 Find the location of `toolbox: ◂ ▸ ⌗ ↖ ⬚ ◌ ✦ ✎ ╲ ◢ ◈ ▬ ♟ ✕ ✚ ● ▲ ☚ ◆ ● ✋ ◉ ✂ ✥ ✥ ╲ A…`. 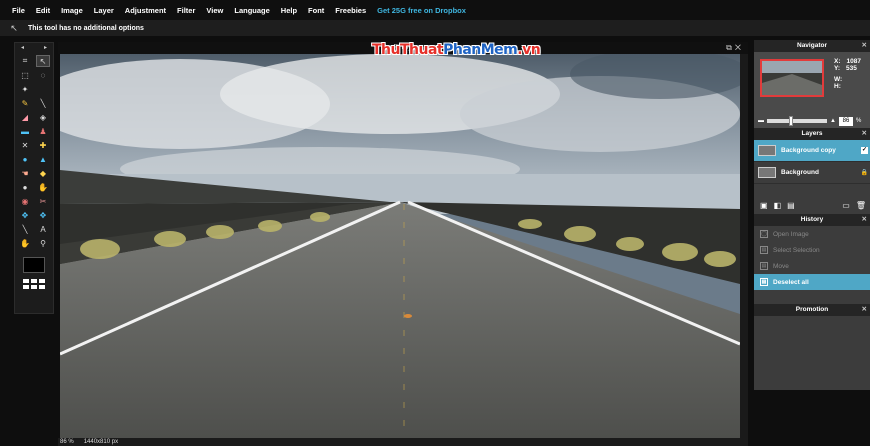

toolbox: ◂ ▸ ⌗ ↖ ⬚ ◌ ✦ ✎ ╲ ◢ ◈ ▬ ♟ ✕ ✚ ● ▲ ☚ ◆ ● ✋ ◉ ✂ ✥ ✥ ╲ A… is located at coordinates (34, 178).